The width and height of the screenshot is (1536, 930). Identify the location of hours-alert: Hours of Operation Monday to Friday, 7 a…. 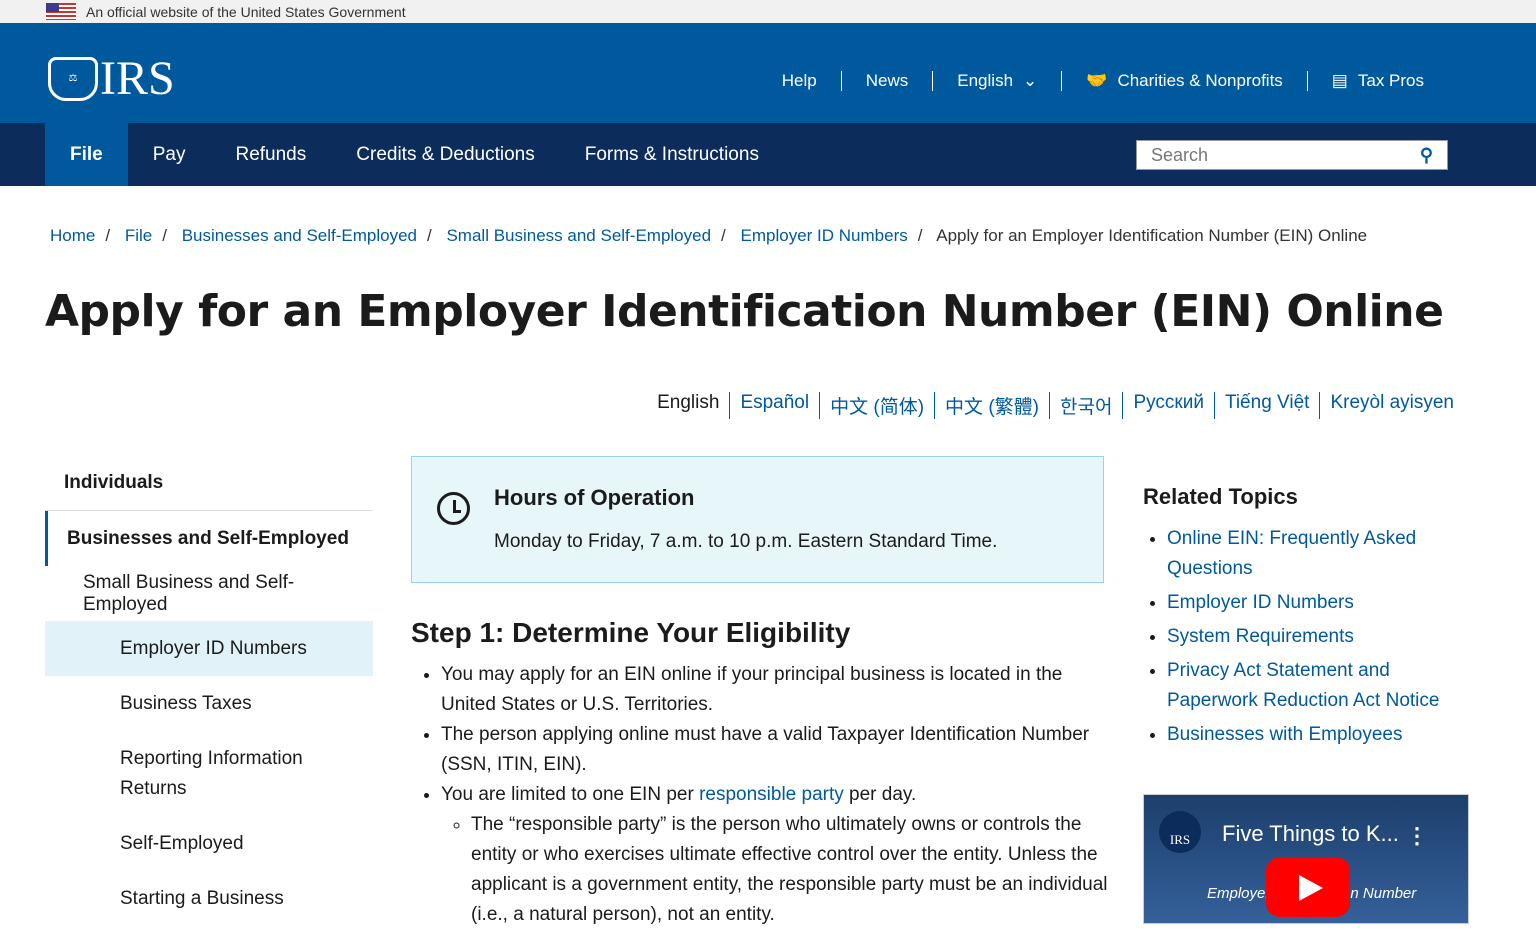
(757, 519).